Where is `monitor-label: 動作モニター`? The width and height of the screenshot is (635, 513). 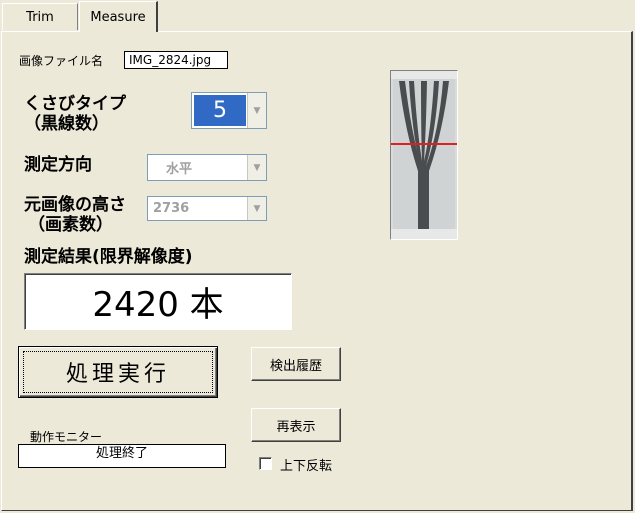
monitor-label: 動作モニター is located at coordinates (66, 437).